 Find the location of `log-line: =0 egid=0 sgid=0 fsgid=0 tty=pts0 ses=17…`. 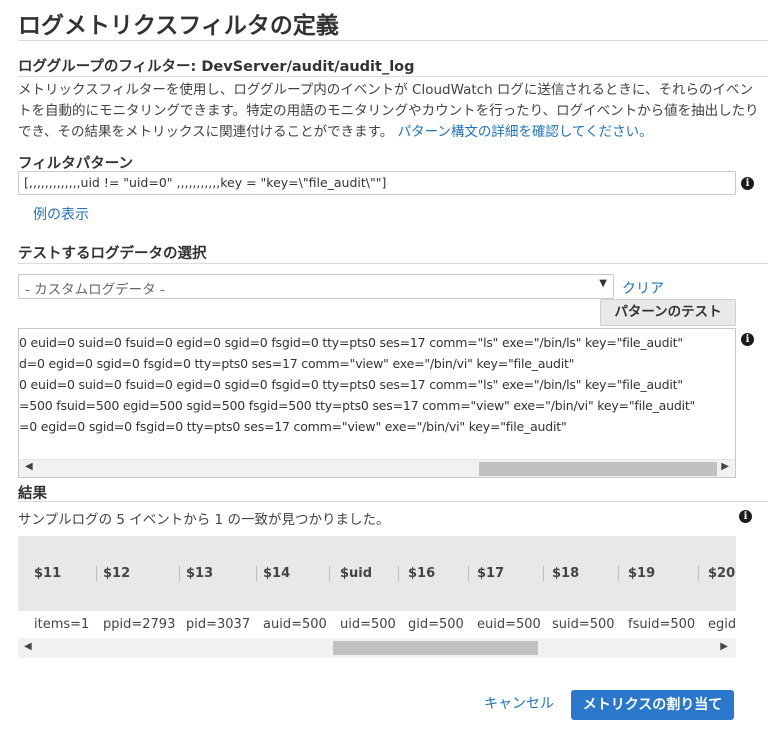

log-line: =0 egid=0 sgid=0 fsgid=0 tty=pts0 ses=17… is located at coordinates (293, 426).